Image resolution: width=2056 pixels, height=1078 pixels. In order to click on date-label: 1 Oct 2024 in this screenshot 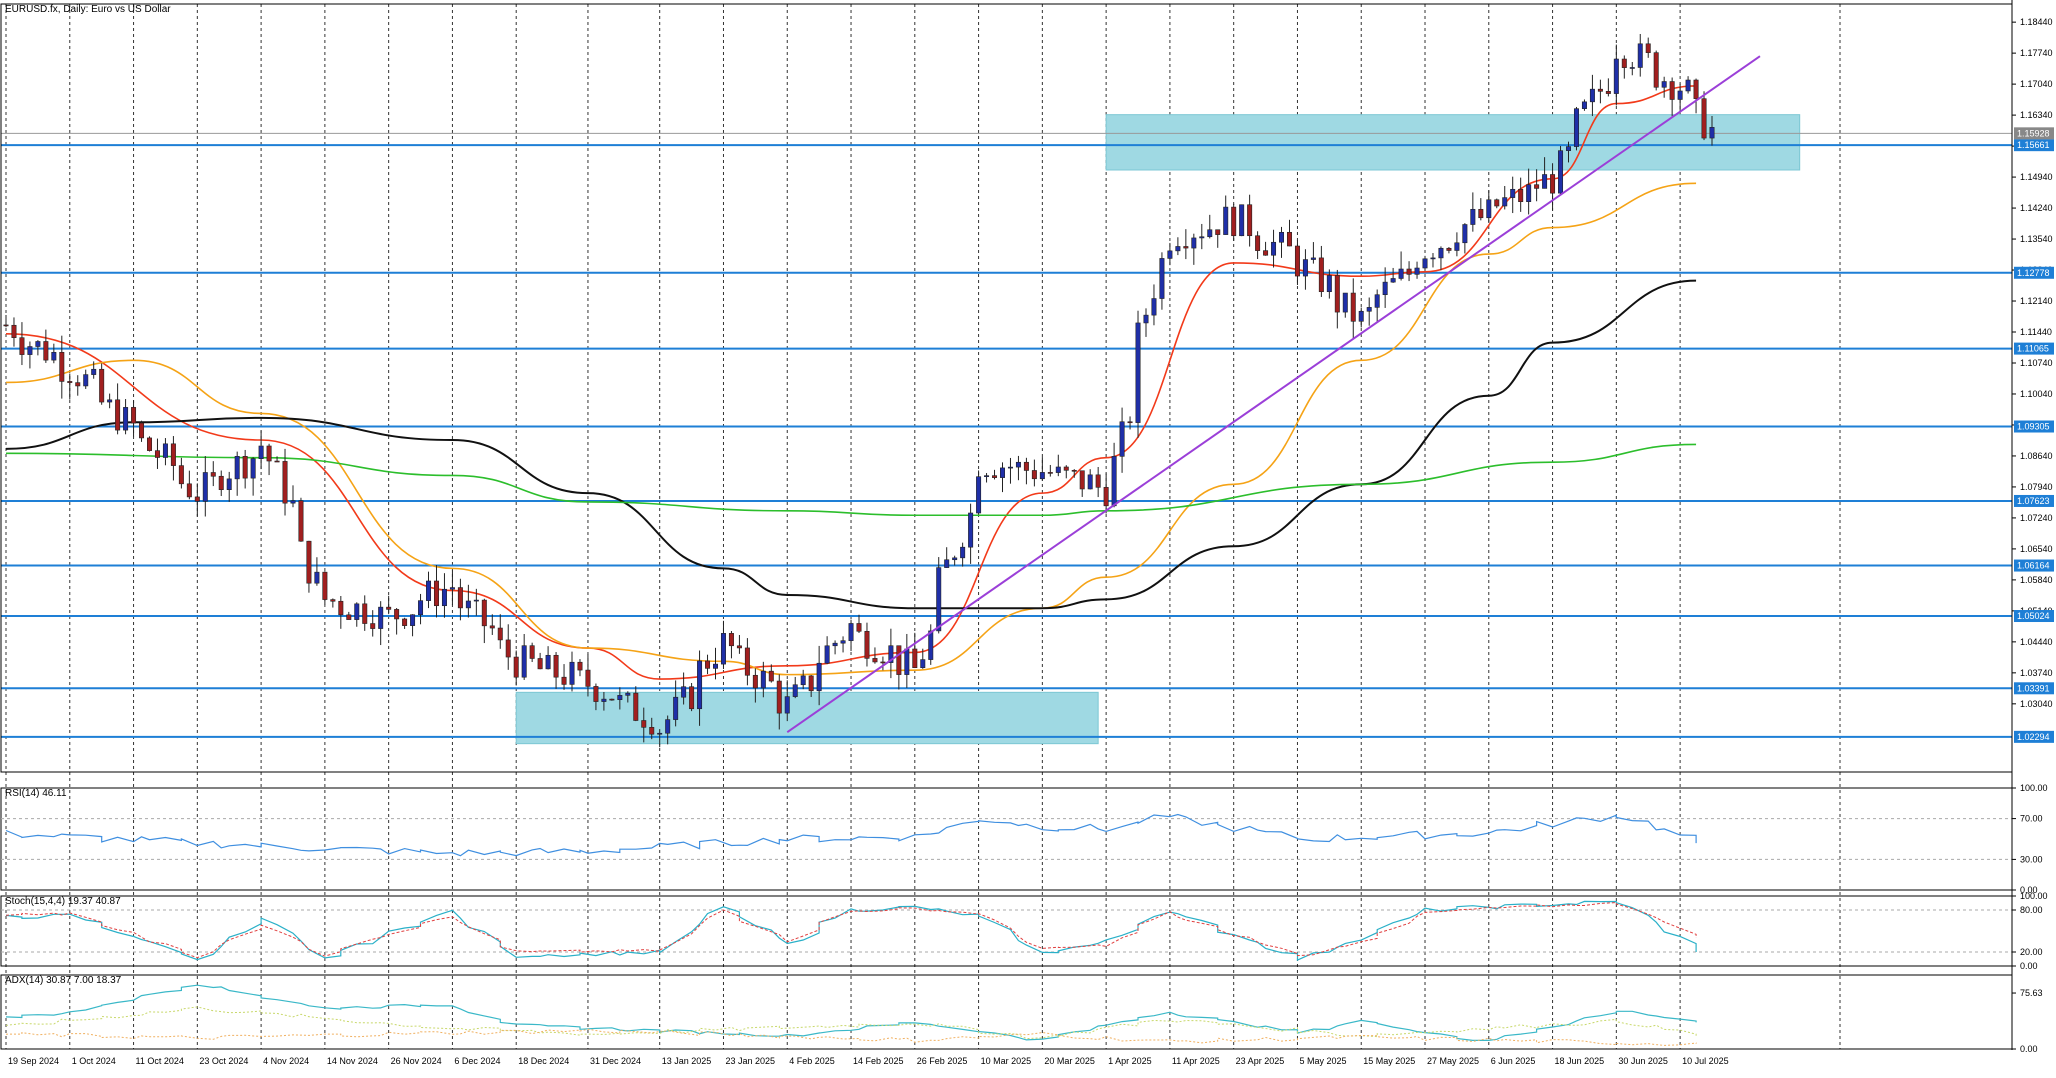, I will do `click(94, 1061)`.